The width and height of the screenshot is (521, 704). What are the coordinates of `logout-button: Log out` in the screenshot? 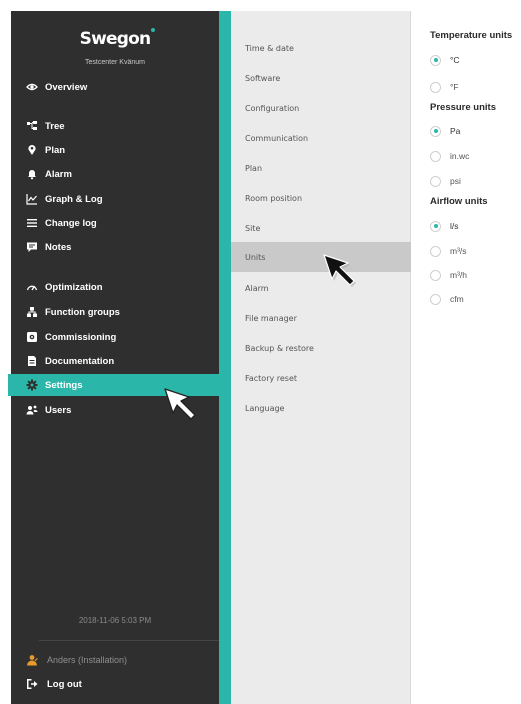 It's located at (54, 684).